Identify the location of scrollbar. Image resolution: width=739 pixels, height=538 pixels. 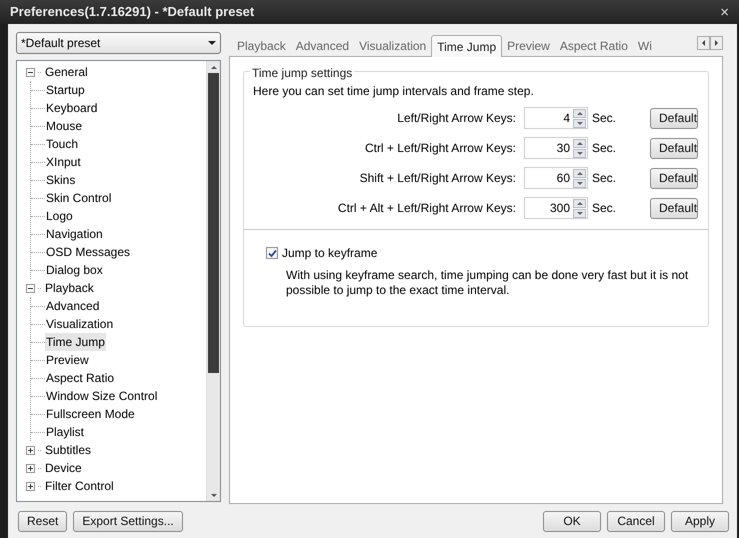
(213, 281).